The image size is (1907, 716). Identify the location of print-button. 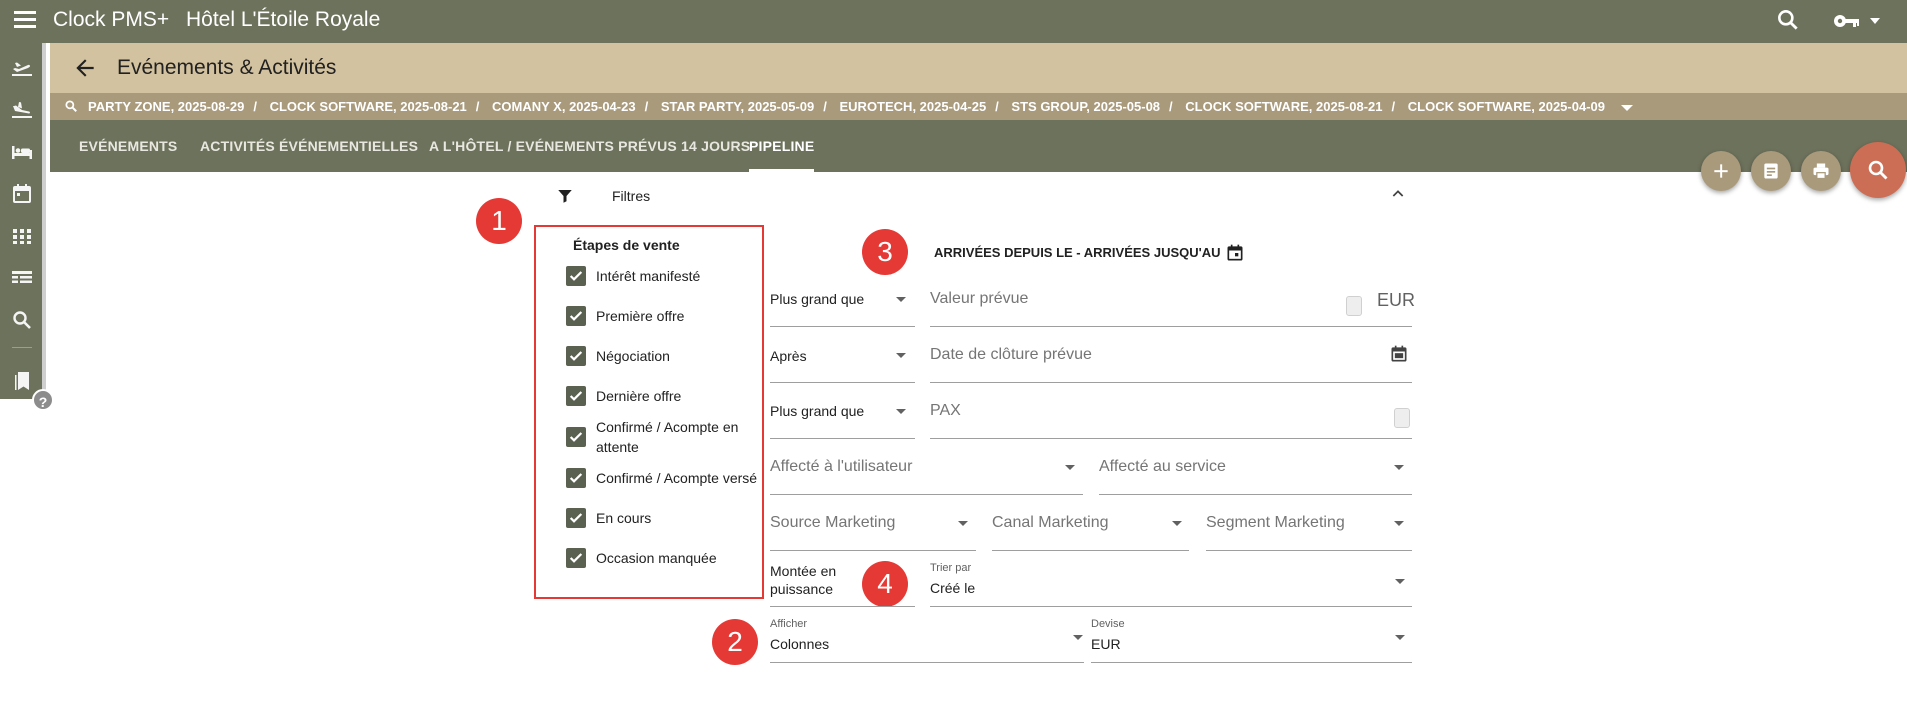
(1821, 171).